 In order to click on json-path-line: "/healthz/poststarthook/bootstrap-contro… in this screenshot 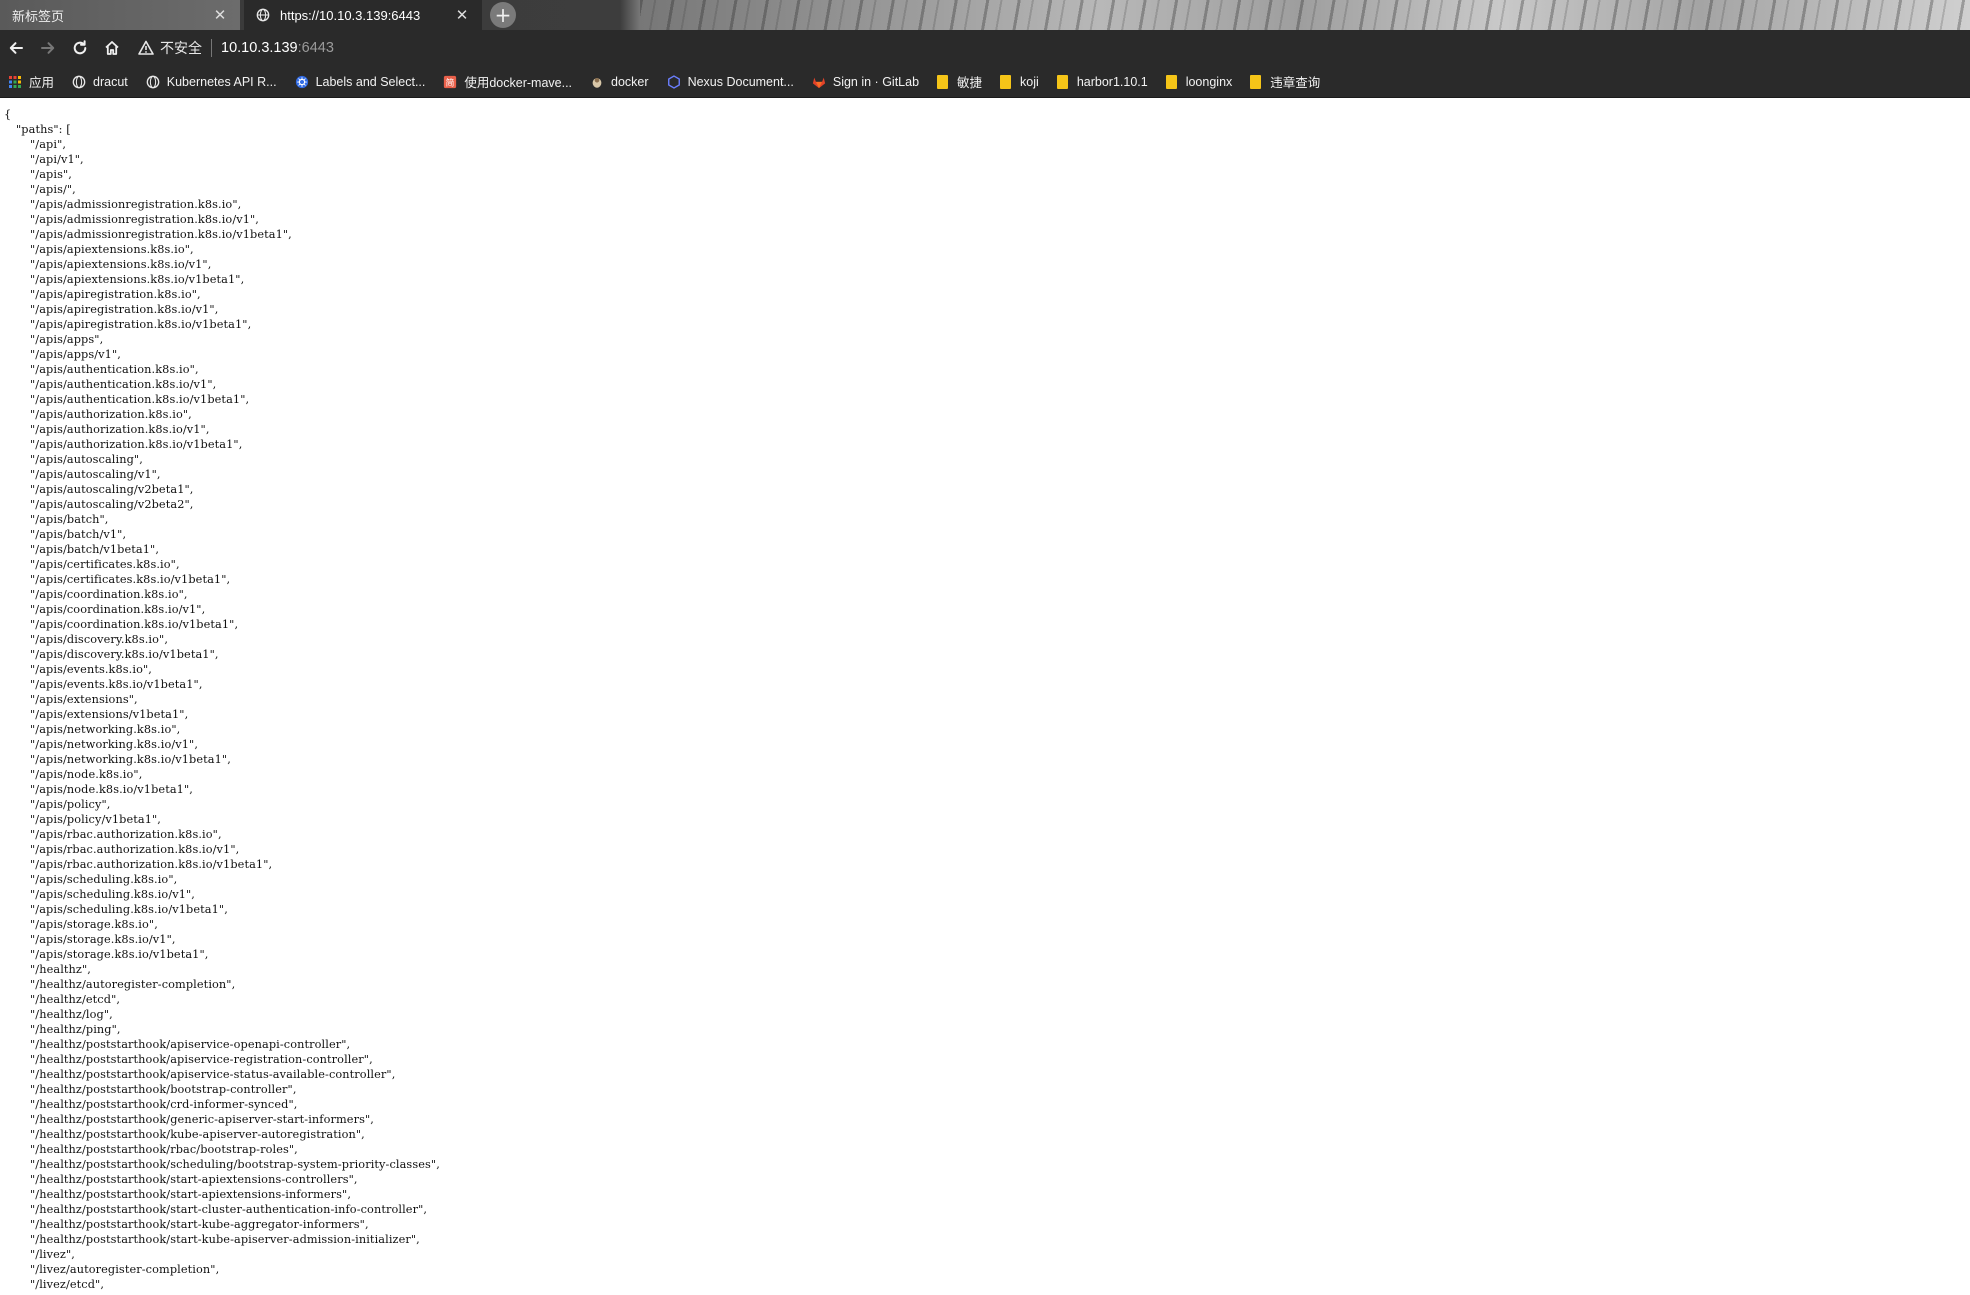, I will do `click(163, 1089)`.